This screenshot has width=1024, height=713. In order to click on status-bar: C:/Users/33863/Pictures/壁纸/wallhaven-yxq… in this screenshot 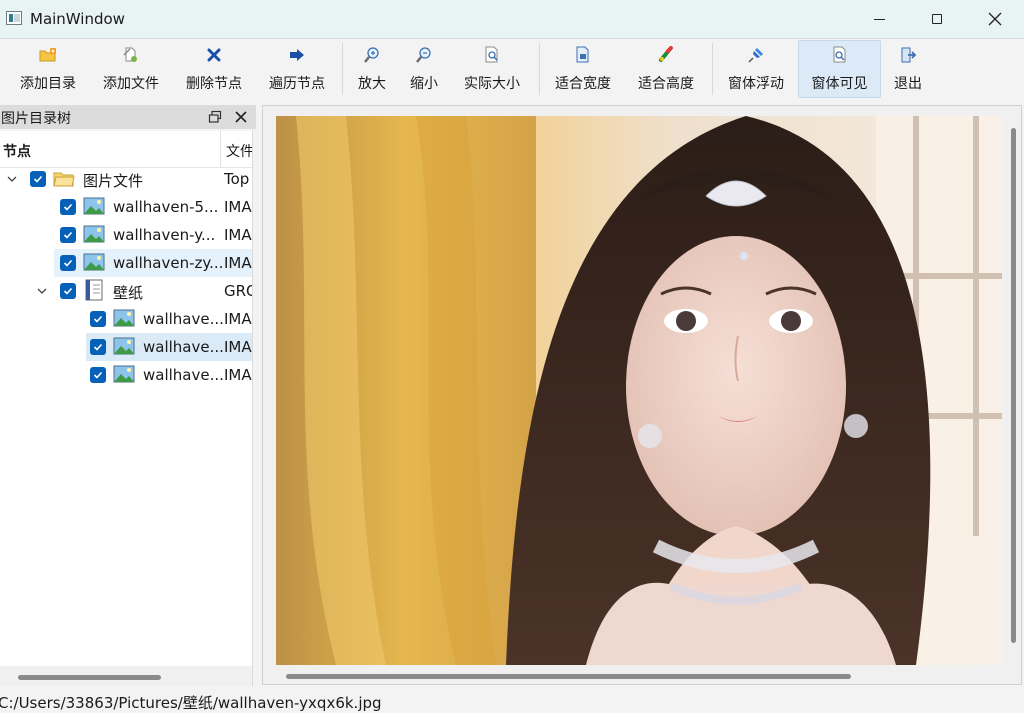, I will do `click(512, 700)`.